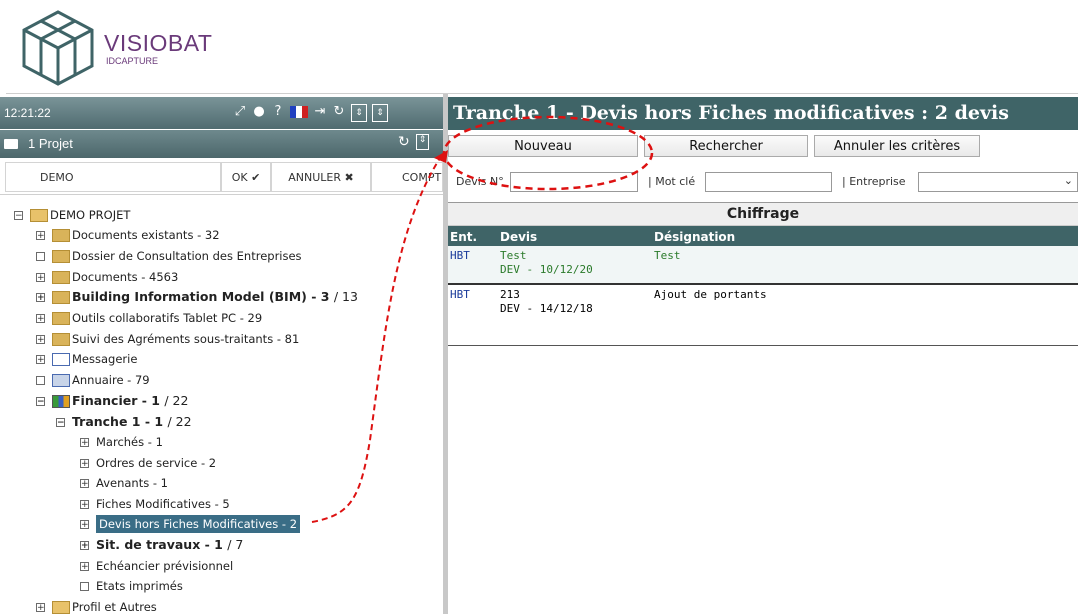 The height and width of the screenshot is (616, 1078). What do you see at coordinates (155, 504) in the screenshot?
I see `tree-item: + Fiches Modificatives - 5` at bounding box center [155, 504].